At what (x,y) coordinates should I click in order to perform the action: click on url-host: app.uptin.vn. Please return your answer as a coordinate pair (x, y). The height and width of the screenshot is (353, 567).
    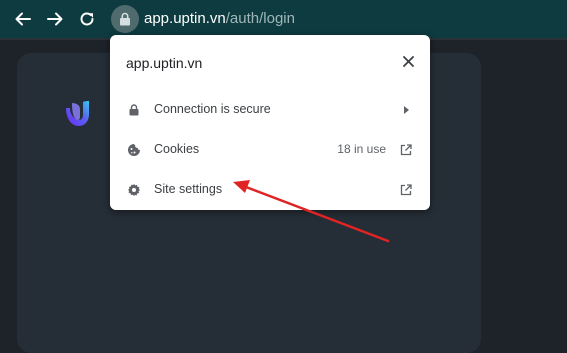
    Looking at the image, I should click on (185, 18).